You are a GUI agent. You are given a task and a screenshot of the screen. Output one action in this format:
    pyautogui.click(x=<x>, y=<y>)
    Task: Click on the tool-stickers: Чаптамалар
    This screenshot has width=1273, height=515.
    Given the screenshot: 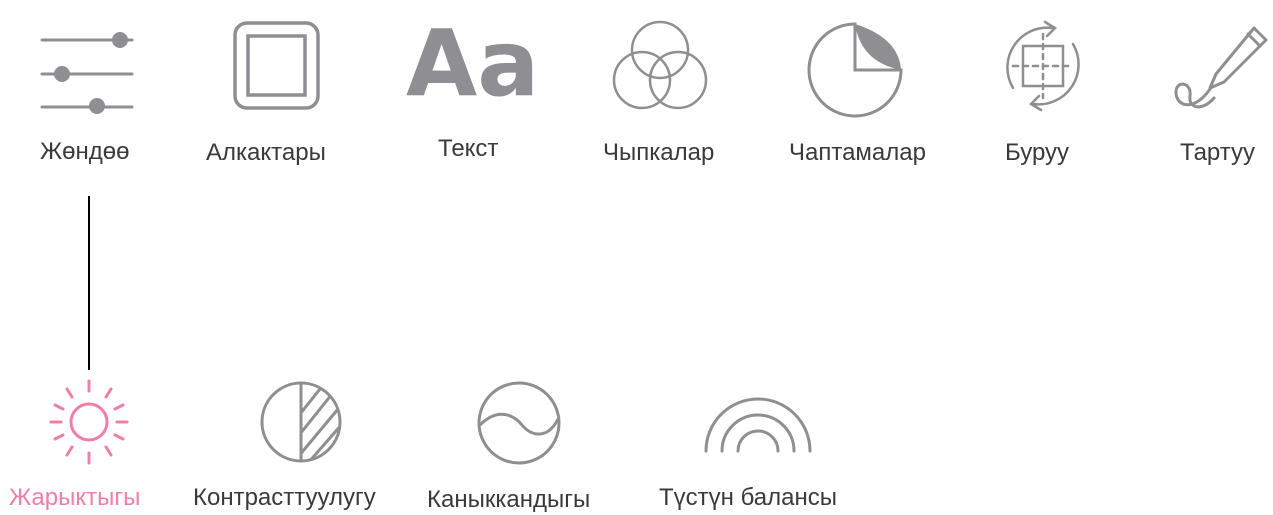 What is the action you would take?
    pyautogui.click(x=865, y=100)
    